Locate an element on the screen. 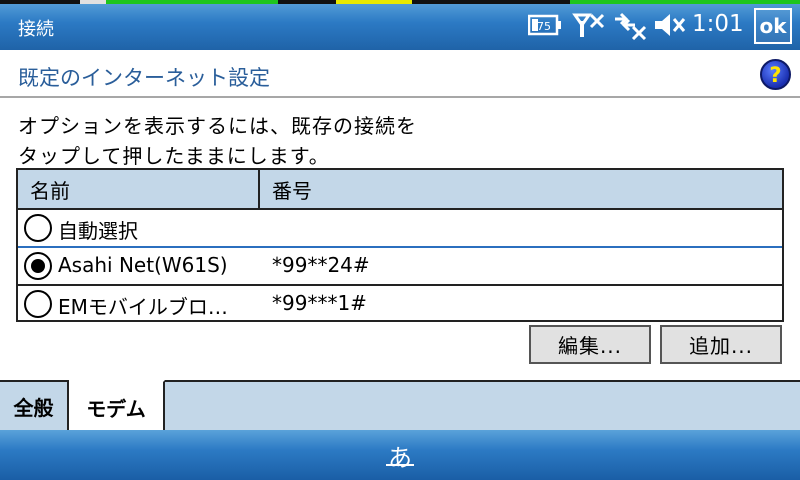  clock: 1:01 is located at coordinates (718, 24).